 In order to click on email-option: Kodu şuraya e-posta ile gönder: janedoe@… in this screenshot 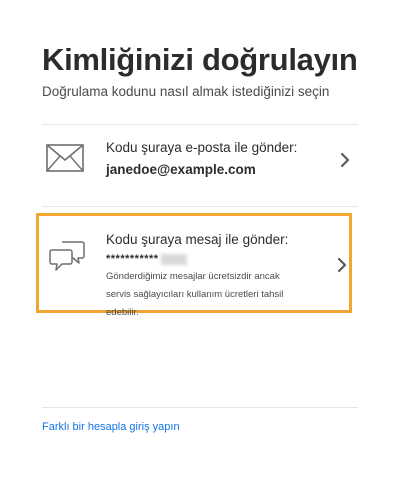, I will do `click(200, 165)`.